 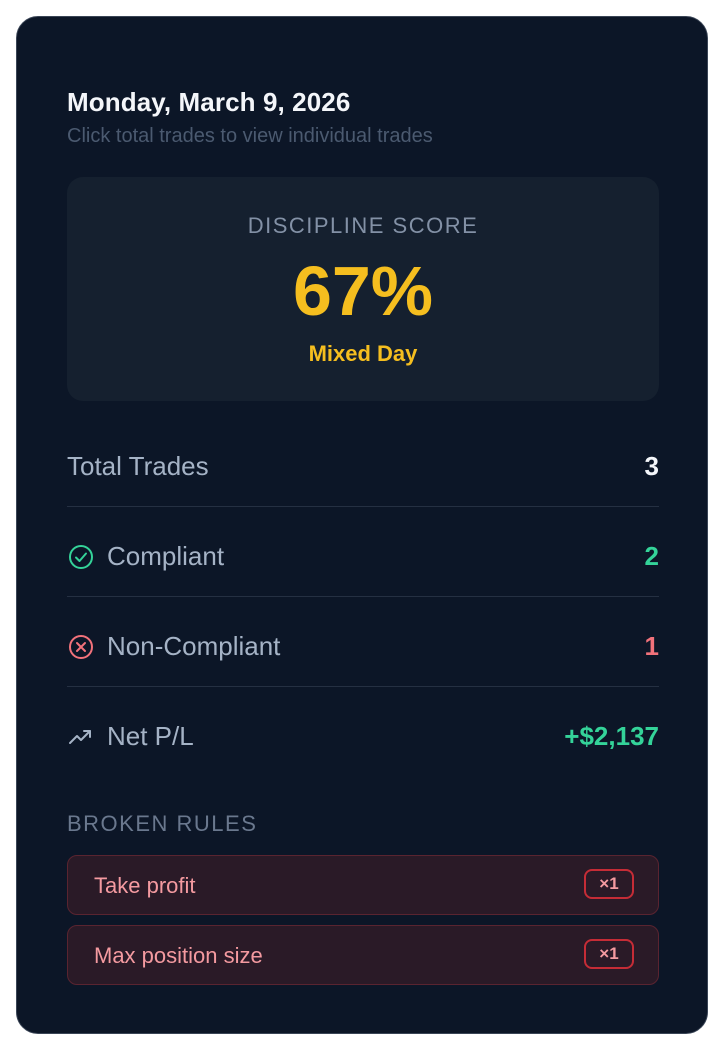 What do you see at coordinates (162, 823) in the screenshot?
I see `broken-rules-heading: BROKEN RULES` at bounding box center [162, 823].